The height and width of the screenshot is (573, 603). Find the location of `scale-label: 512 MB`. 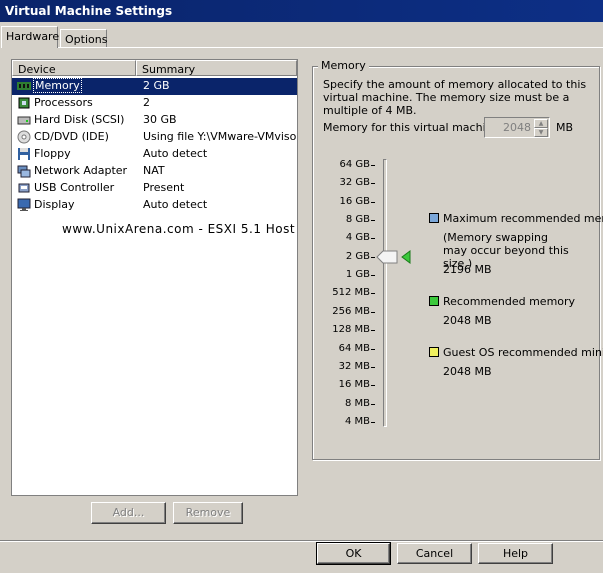

scale-label: 512 MB is located at coordinates (351, 292).